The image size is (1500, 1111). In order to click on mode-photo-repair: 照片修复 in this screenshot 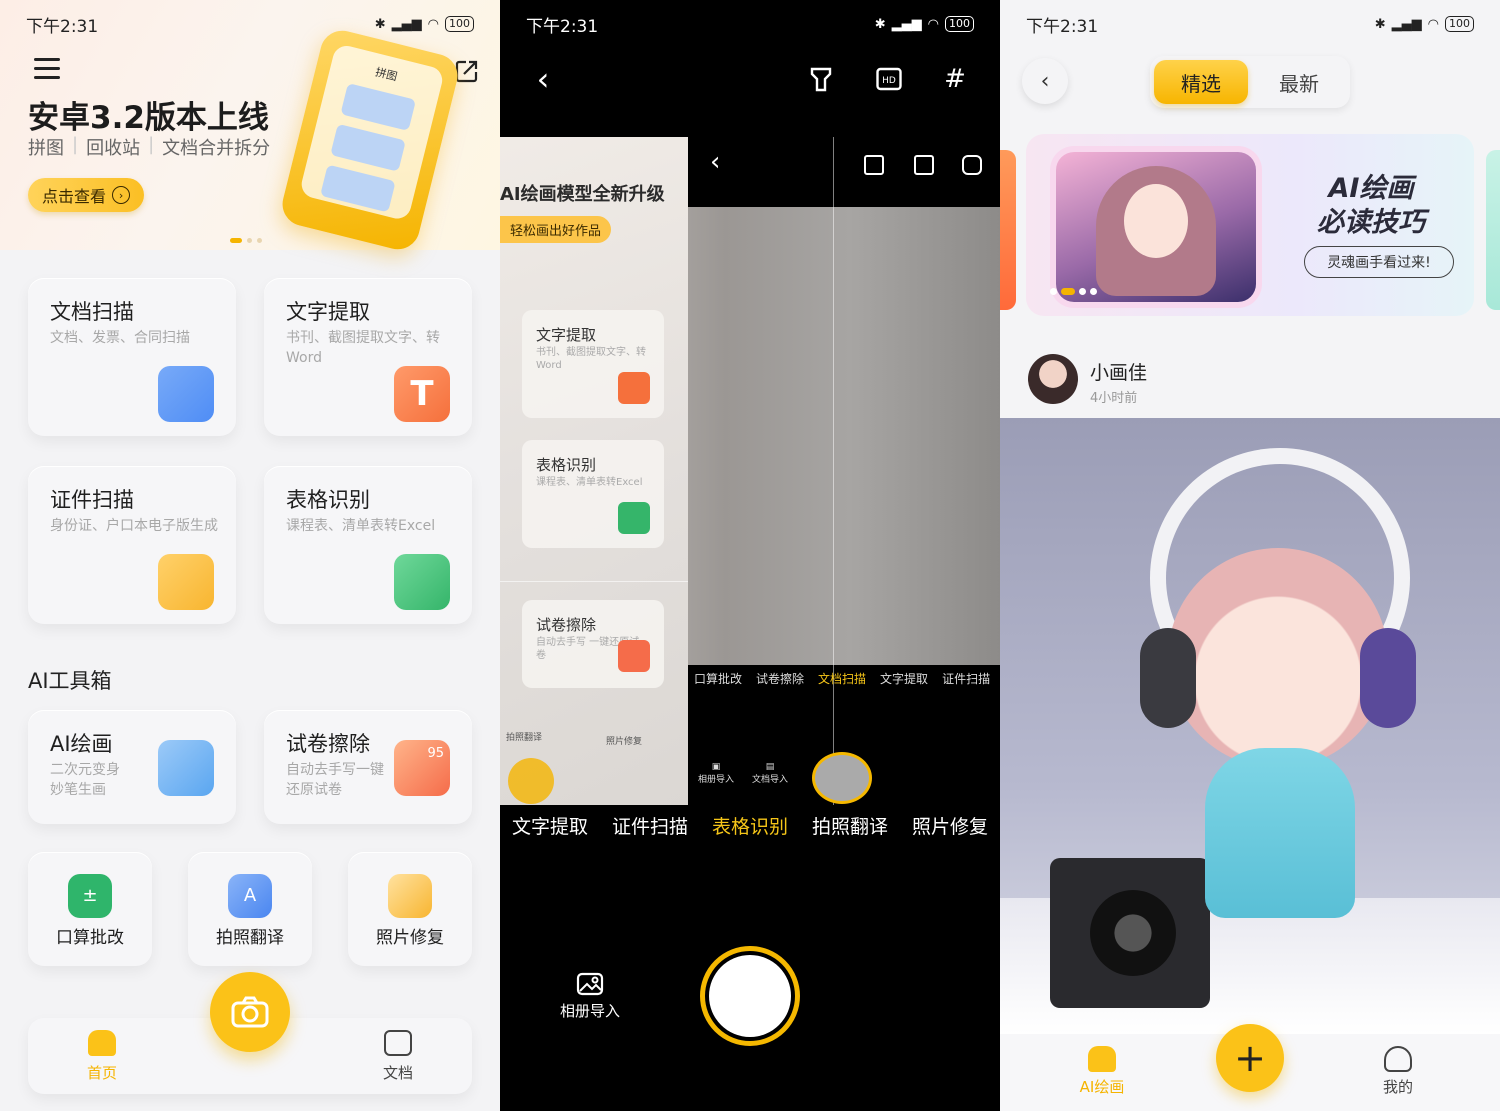, I will do `click(950, 825)`.